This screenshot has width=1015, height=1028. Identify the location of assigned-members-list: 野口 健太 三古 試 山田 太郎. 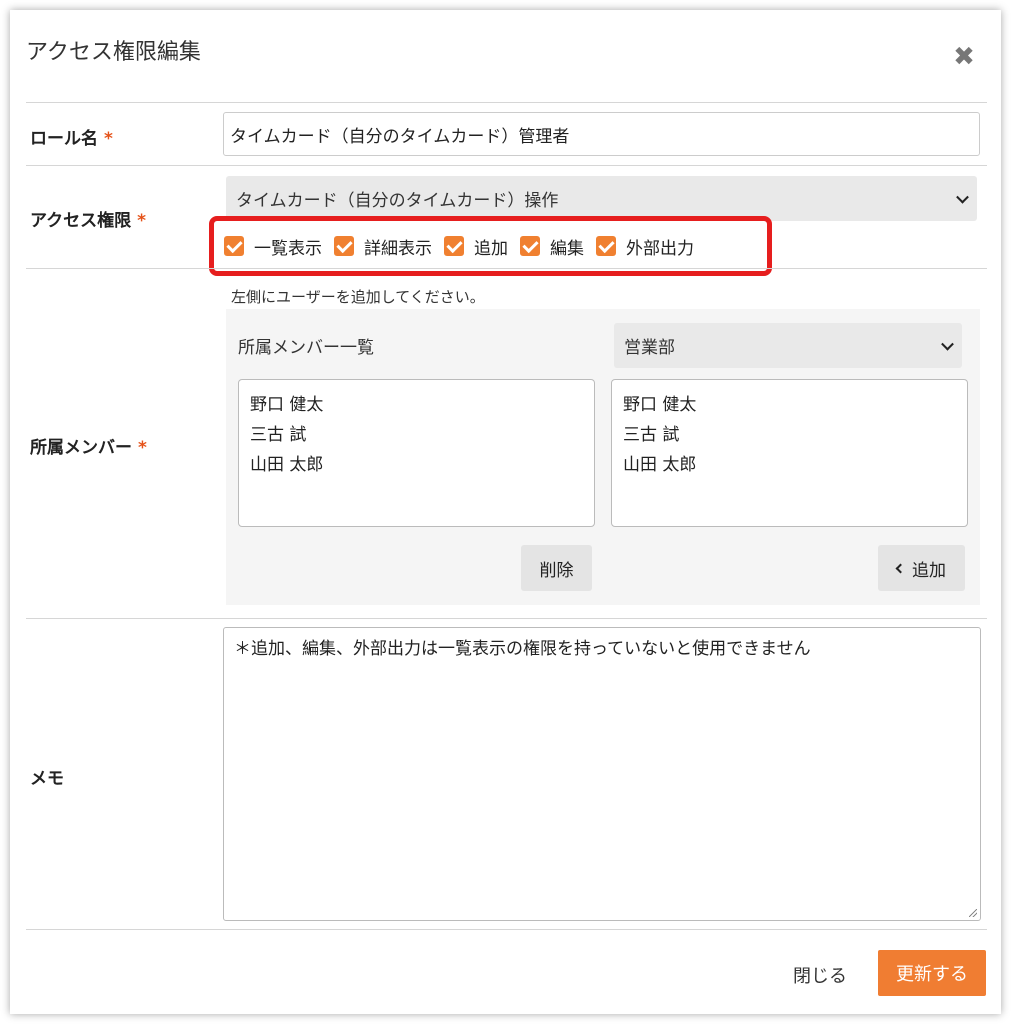
(416, 453).